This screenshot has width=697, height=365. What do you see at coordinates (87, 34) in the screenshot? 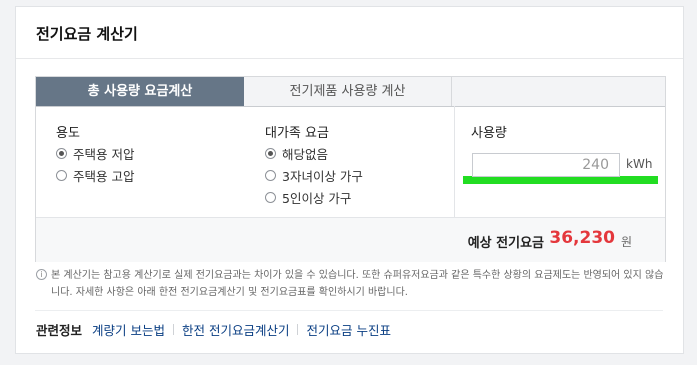
I see `card-title: 전기요금 계산기` at bounding box center [87, 34].